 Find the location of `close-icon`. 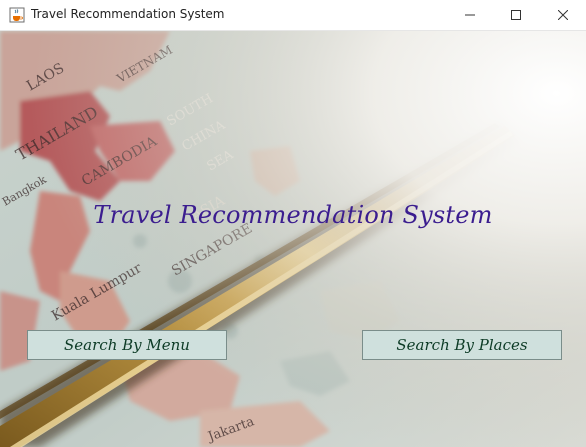

close-icon is located at coordinates (563, 15).